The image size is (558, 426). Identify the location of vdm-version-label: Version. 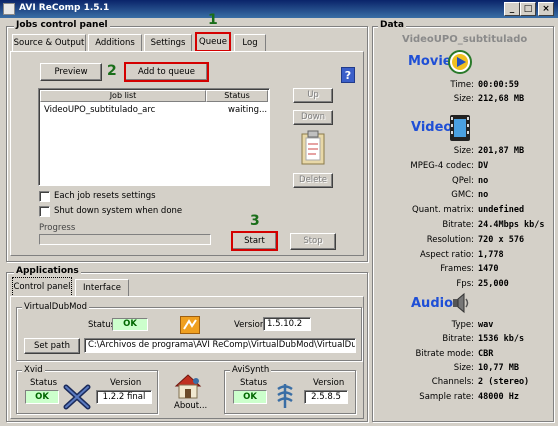
(250, 325).